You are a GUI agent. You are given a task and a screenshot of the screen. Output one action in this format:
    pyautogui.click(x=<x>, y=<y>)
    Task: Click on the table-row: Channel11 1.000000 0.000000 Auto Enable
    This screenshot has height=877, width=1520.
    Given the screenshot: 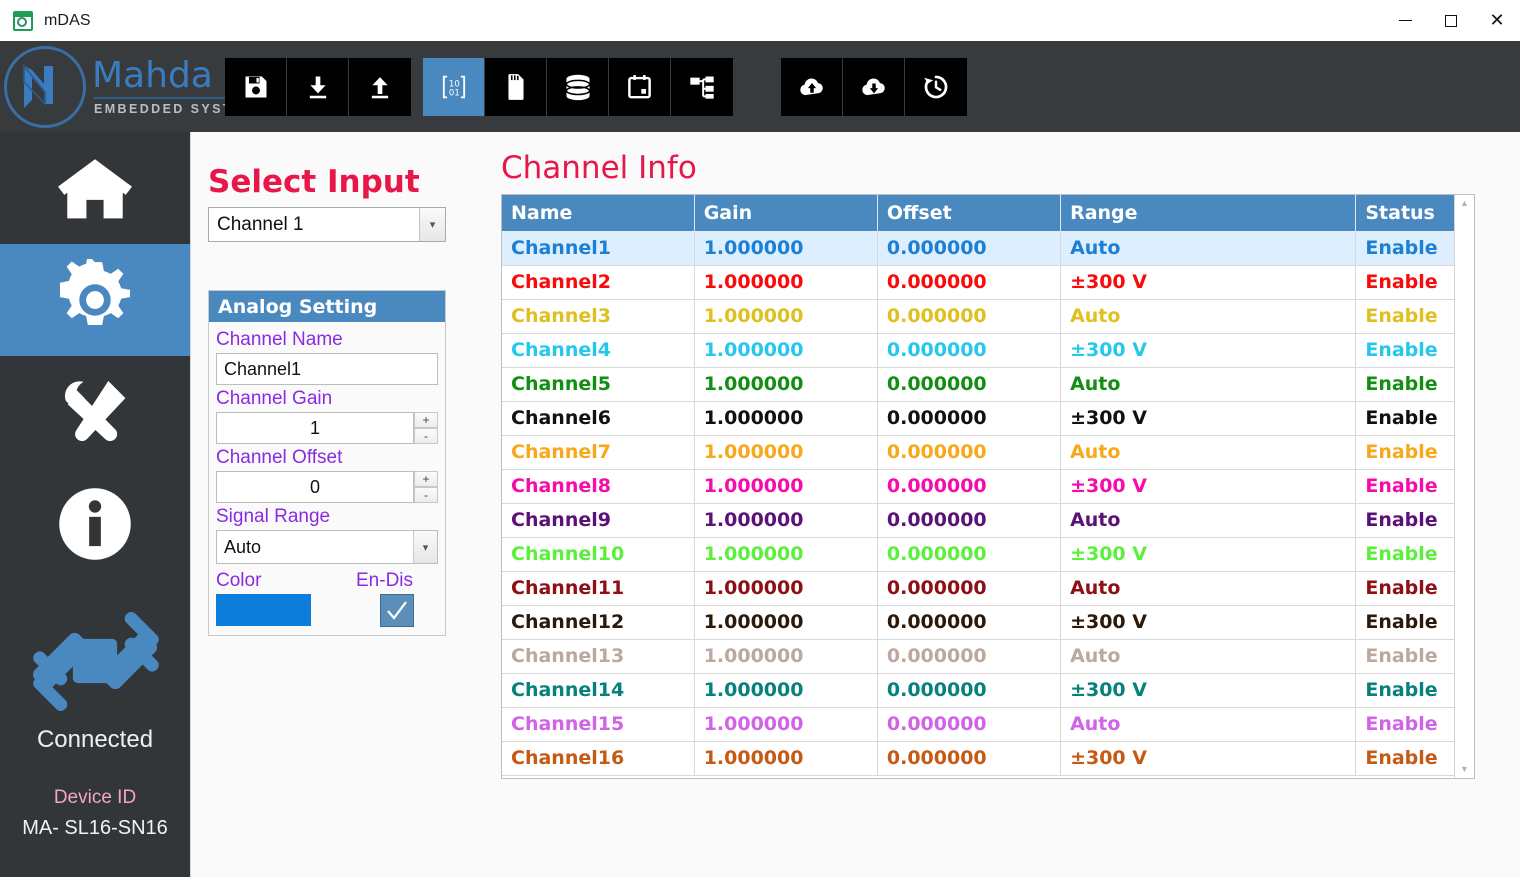 What is the action you would take?
    pyautogui.click(x=978, y=588)
    